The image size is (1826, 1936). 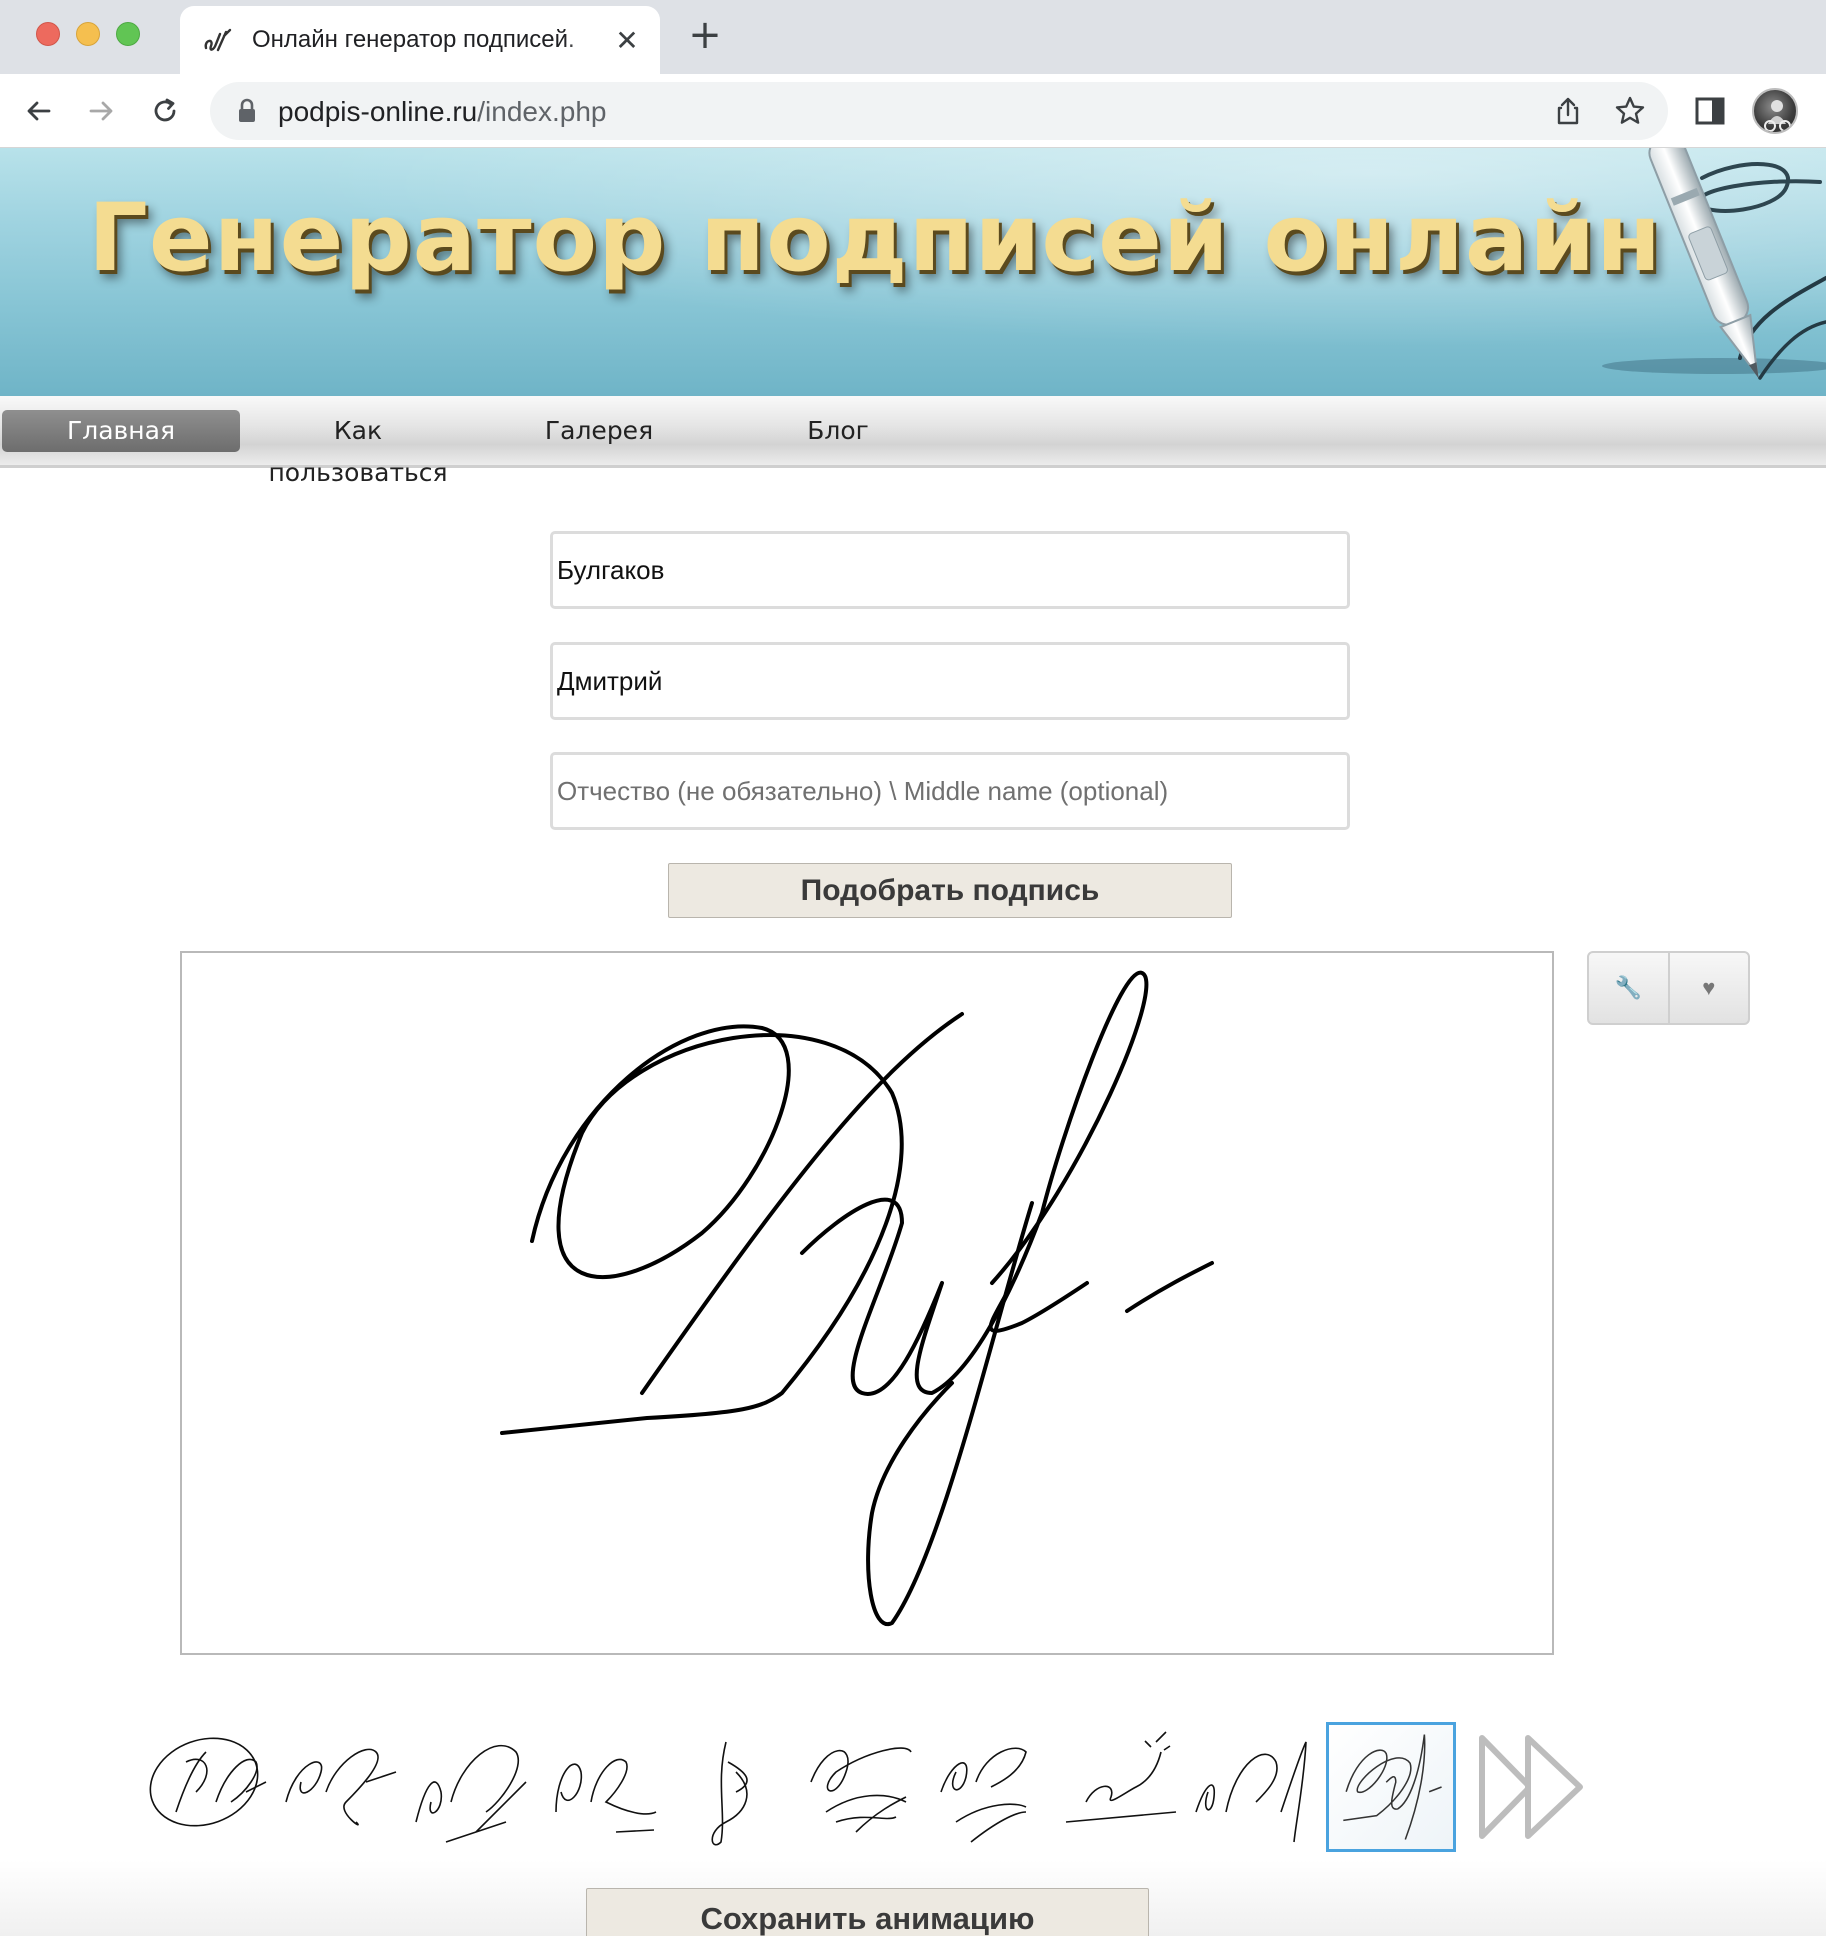 What do you see at coordinates (1391, 1787) in the screenshot?
I see `signature-thumbnail-selected` at bounding box center [1391, 1787].